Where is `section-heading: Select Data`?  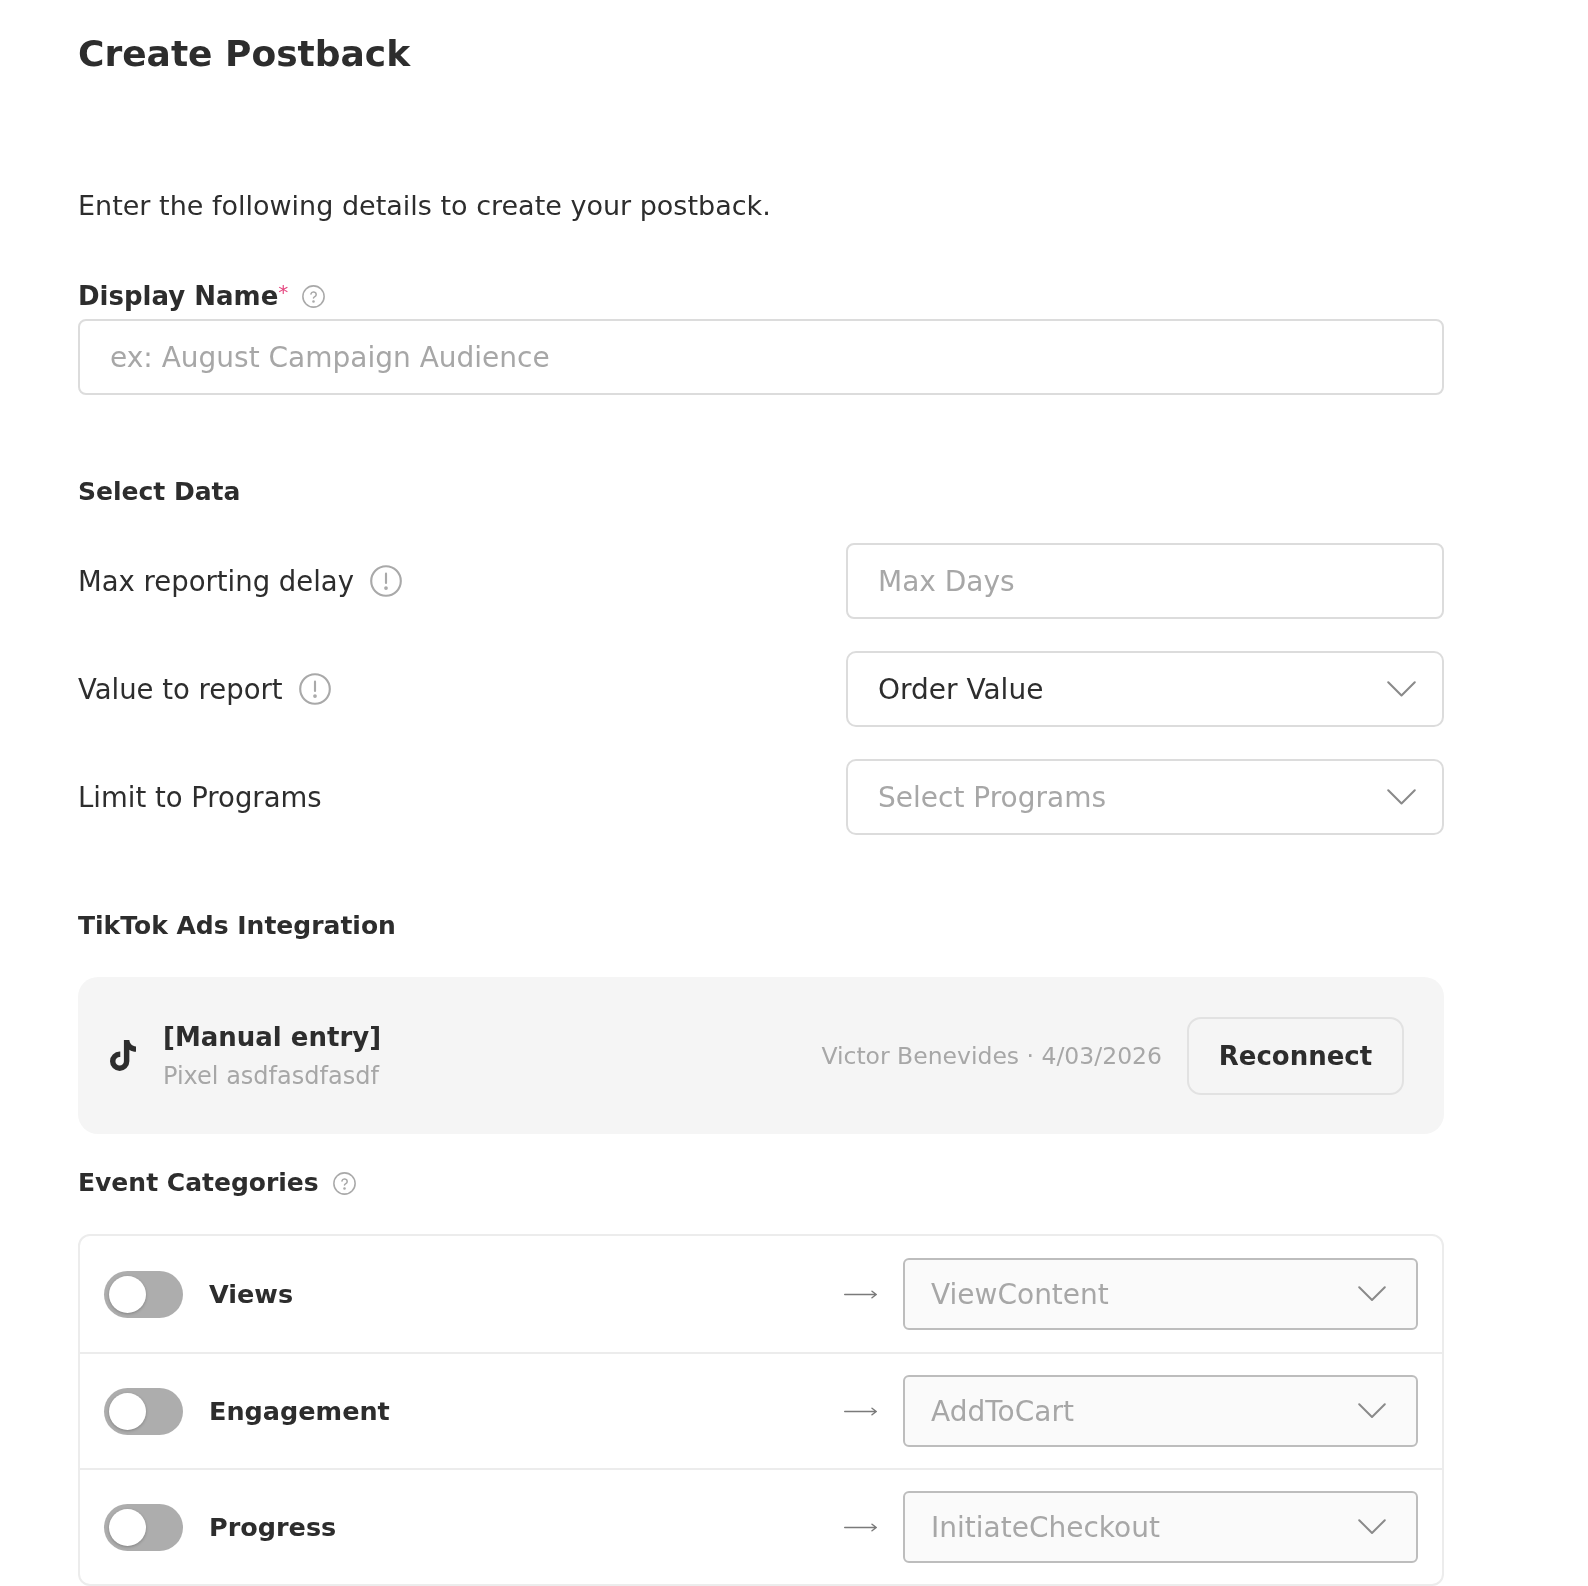
section-heading: Select Data is located at coordinates (159, 492).